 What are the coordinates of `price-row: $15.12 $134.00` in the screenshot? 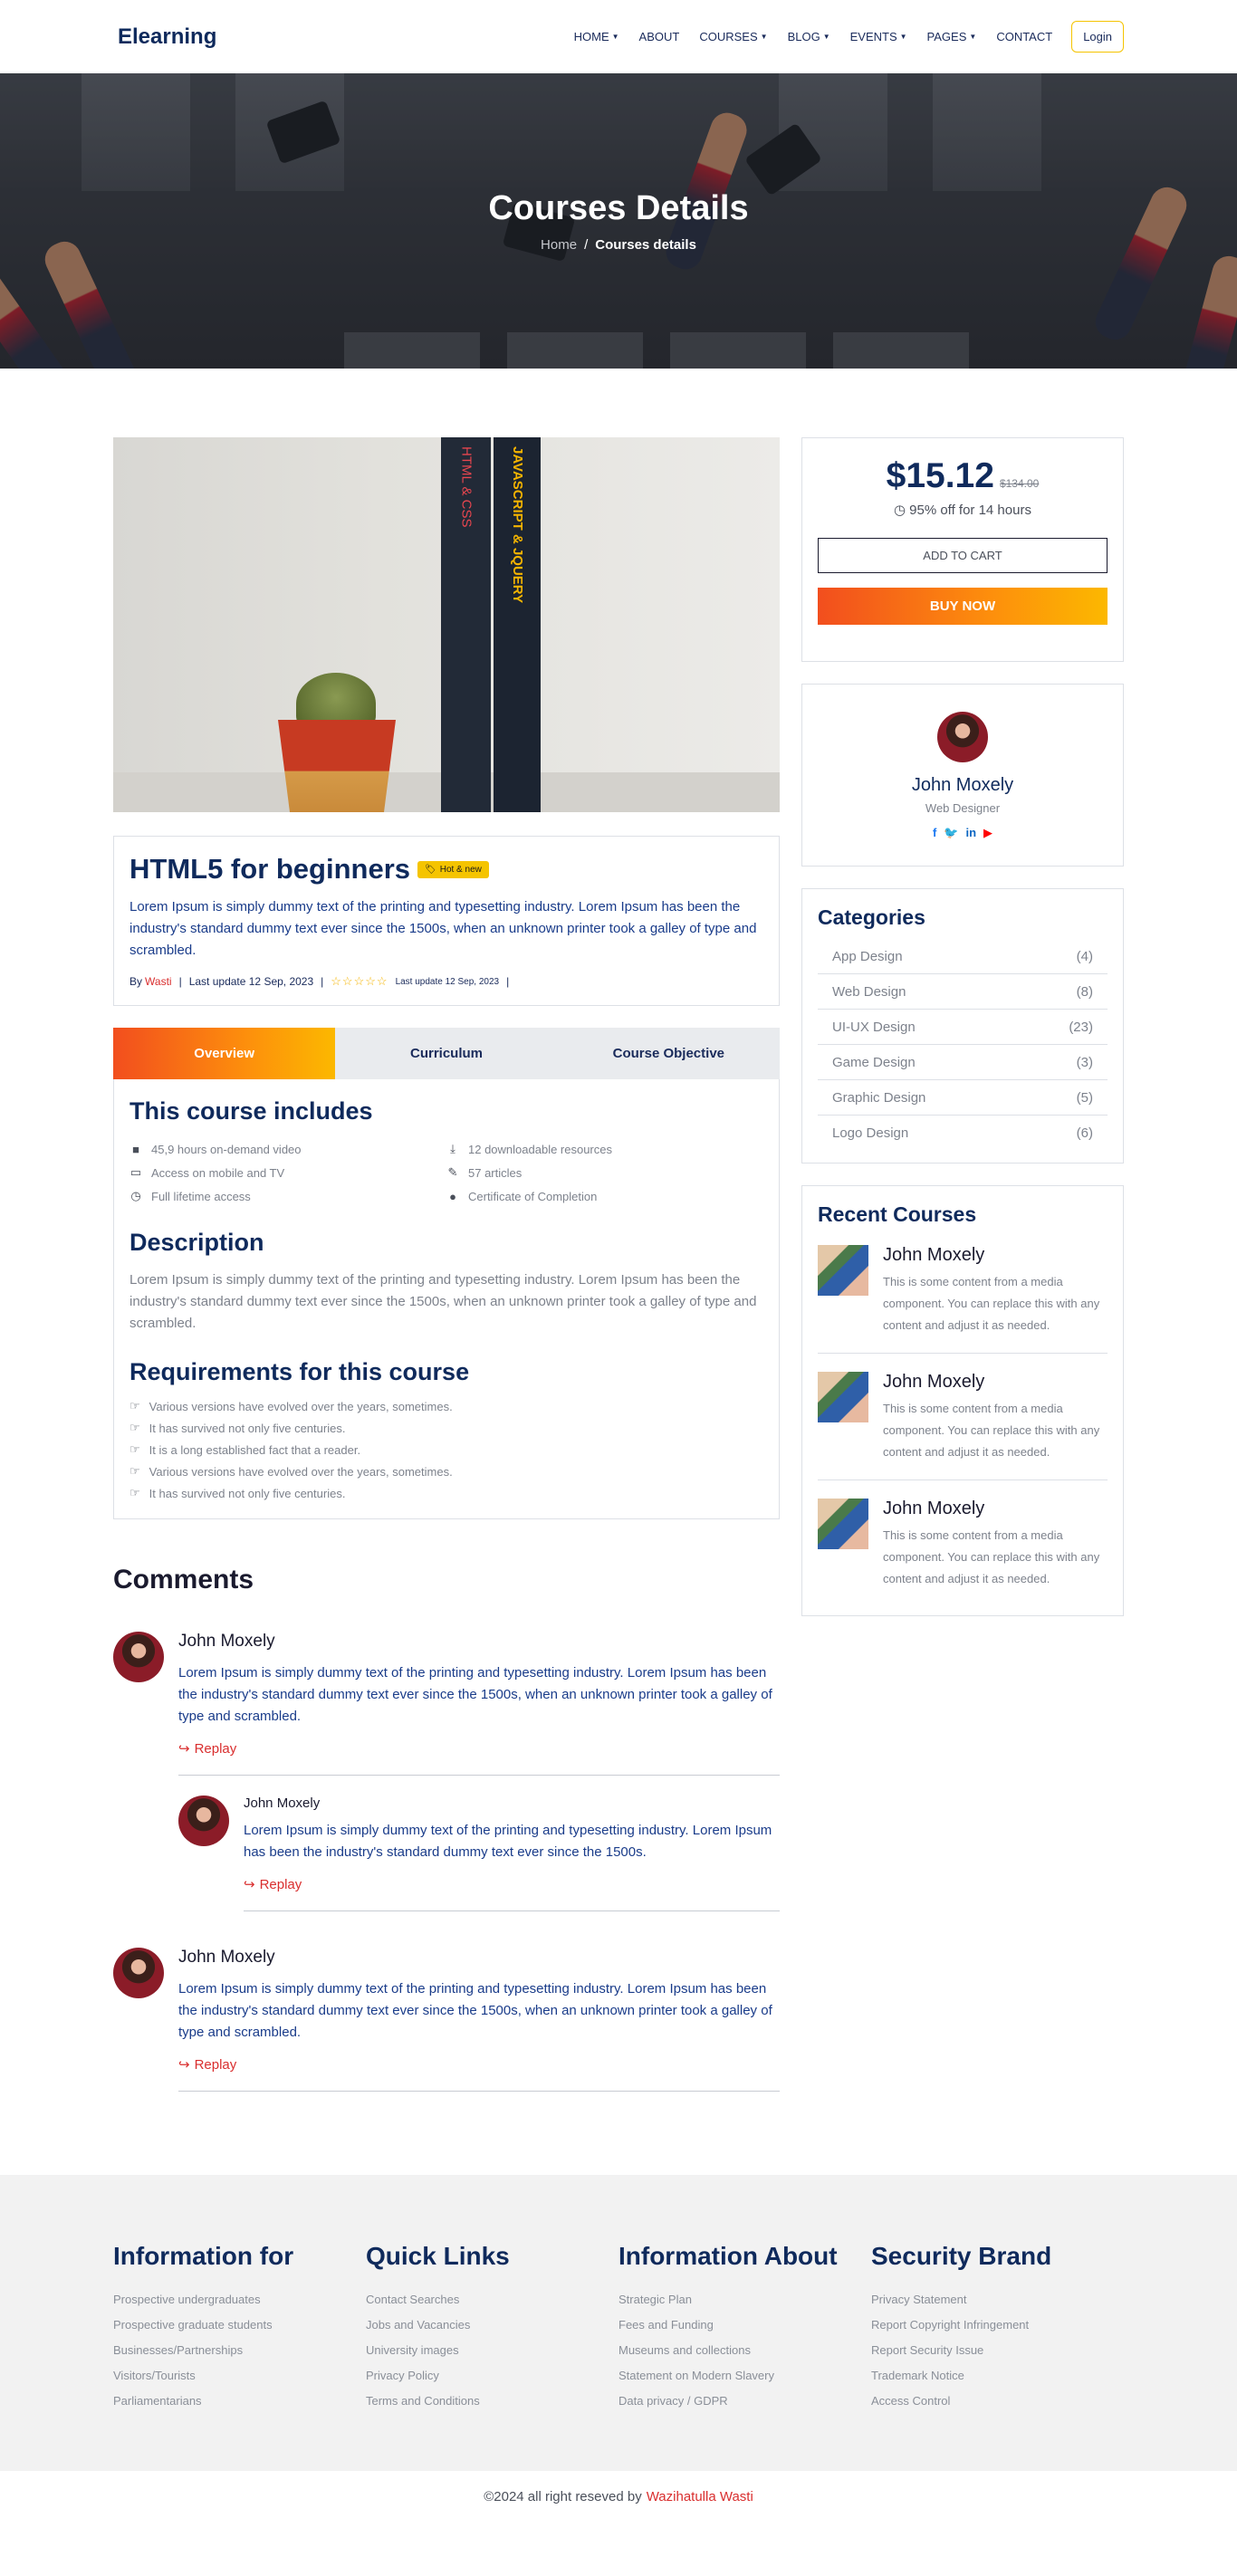 It's located at (963, 476).